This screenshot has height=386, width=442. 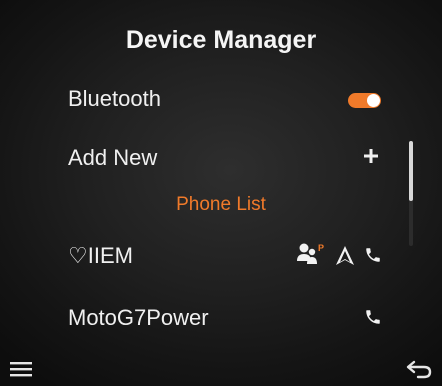 What do you see at coordinates (221, 40) in the screenshot?
I see `page-title: Device Manager` at bounding box center [221, 40].